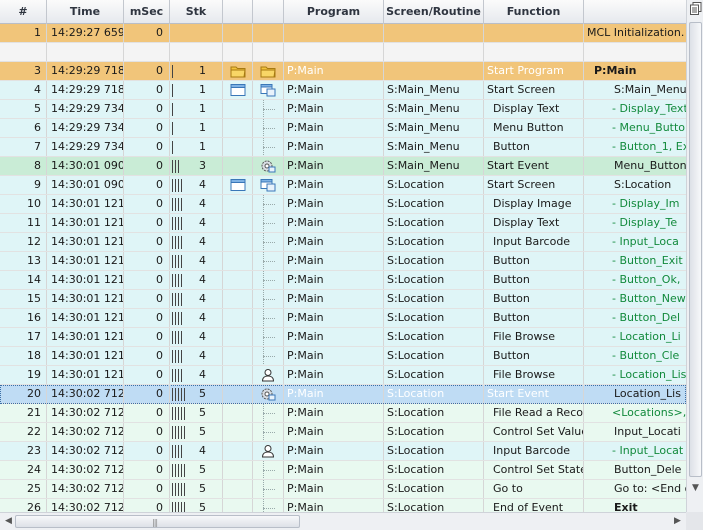 The width and height of the screenshot is (703, 530). Describe the element at coordinates (646, 279) in the screenshot. I see `row-details: - Button_Ok,` at that location.